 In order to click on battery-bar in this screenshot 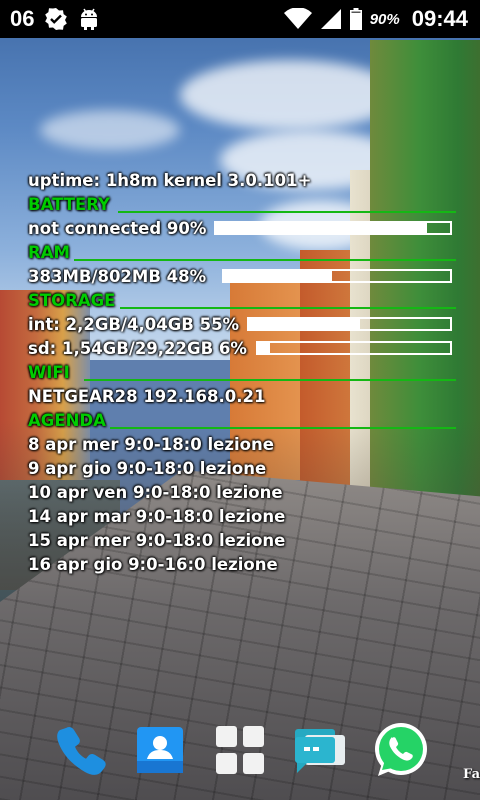, I will do `click(333, 228)`.